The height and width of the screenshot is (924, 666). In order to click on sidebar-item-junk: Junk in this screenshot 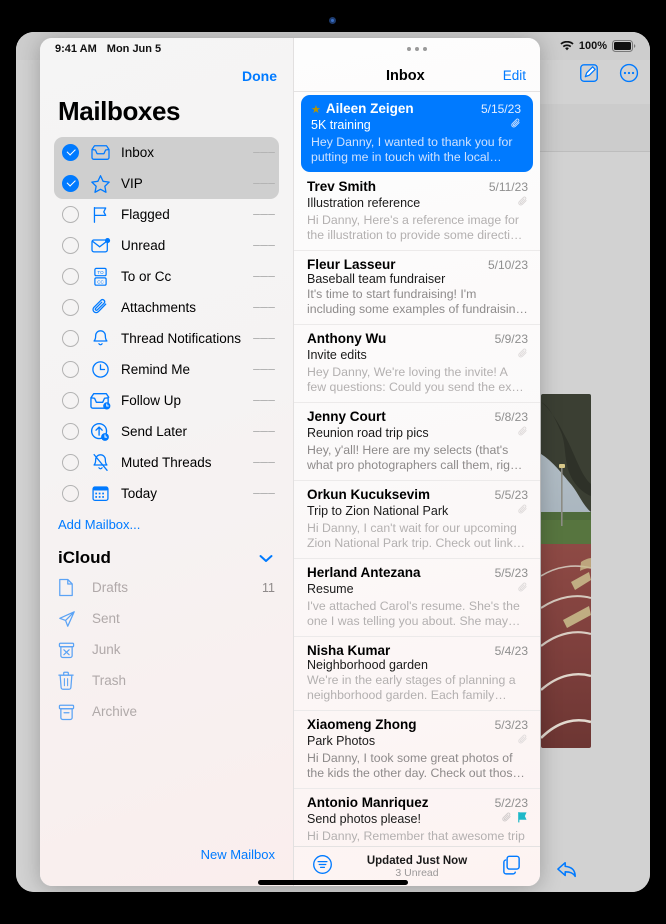, I will do `click(166, 649)`.